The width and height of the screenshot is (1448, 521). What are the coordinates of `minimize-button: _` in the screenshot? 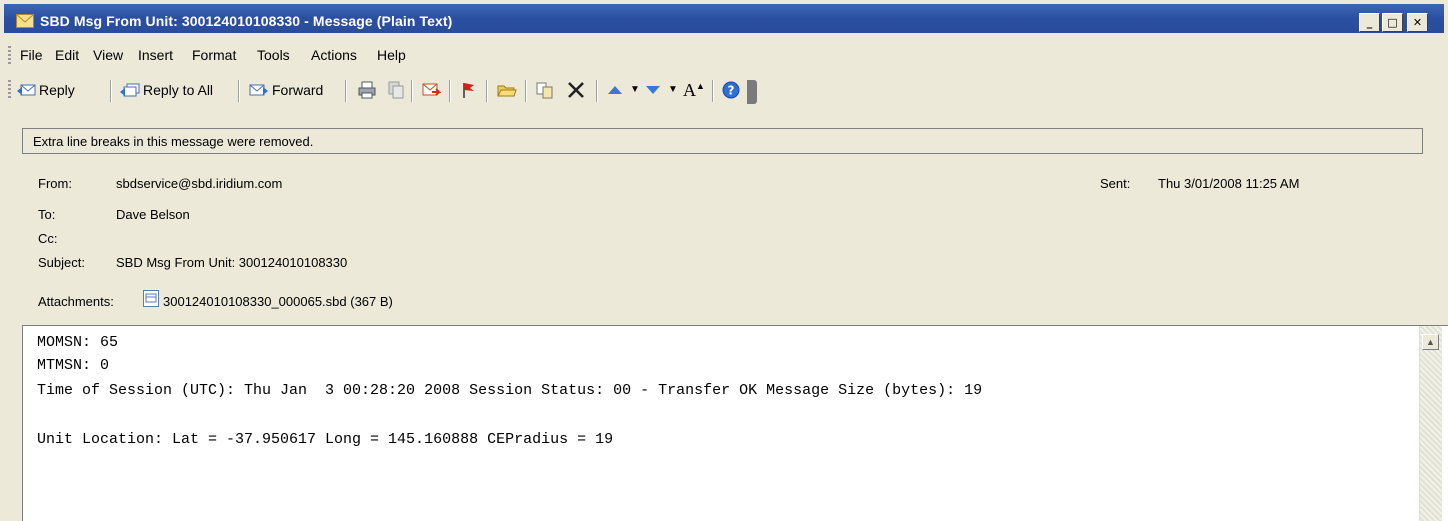 It's located at (1369, 22).